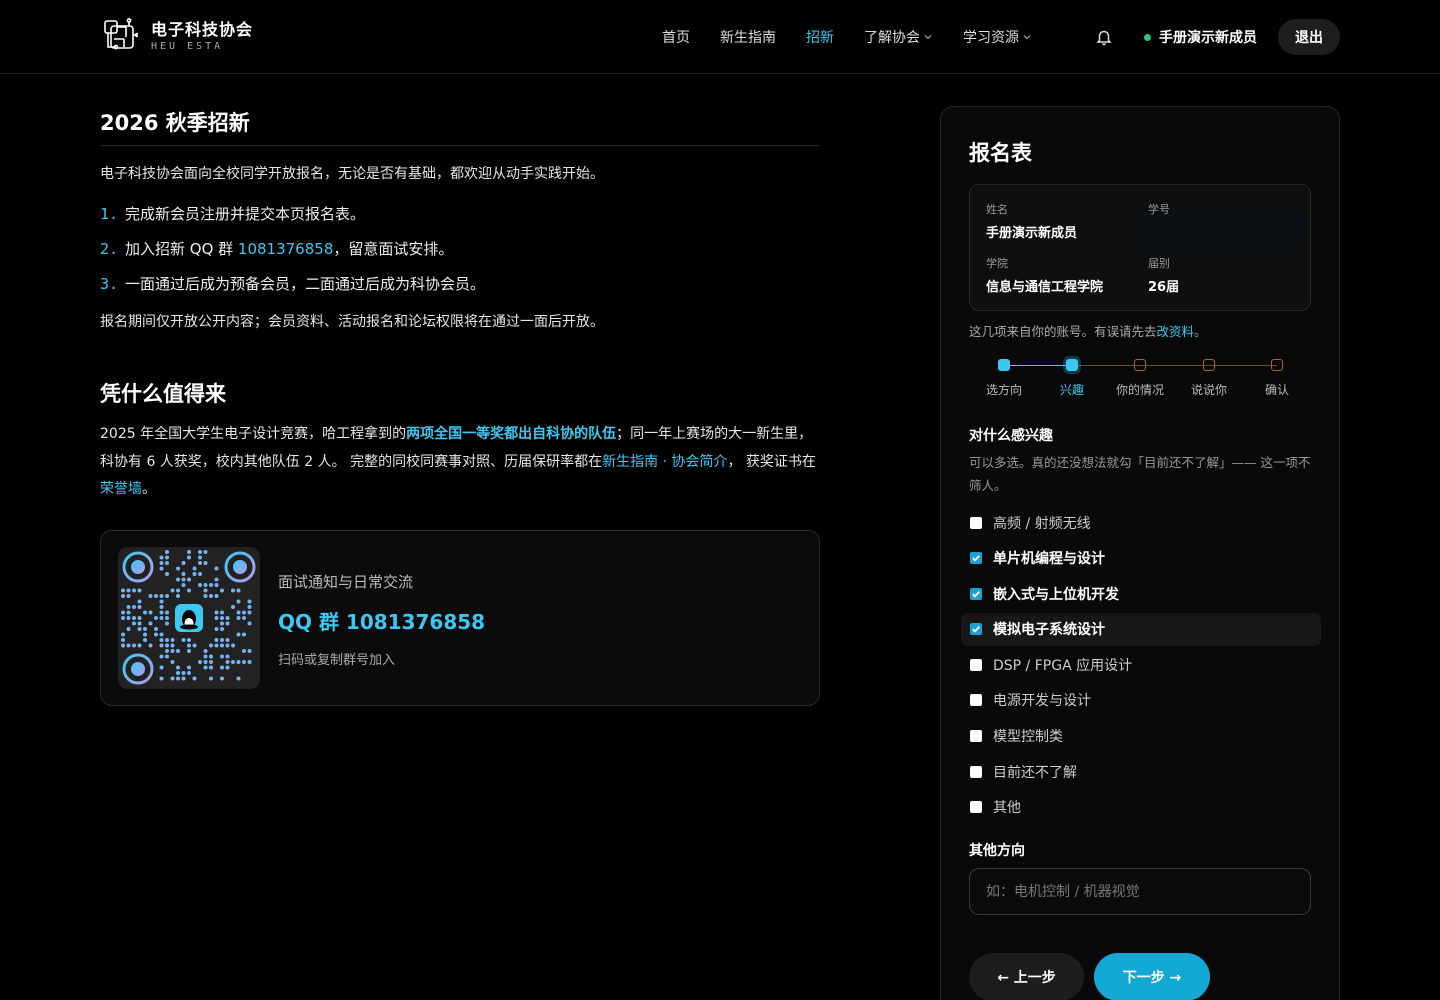  What do you see at coordinates (676, 37) in the screenshot?
I see `nav-home: 首页` at bounding box center [676, 37].